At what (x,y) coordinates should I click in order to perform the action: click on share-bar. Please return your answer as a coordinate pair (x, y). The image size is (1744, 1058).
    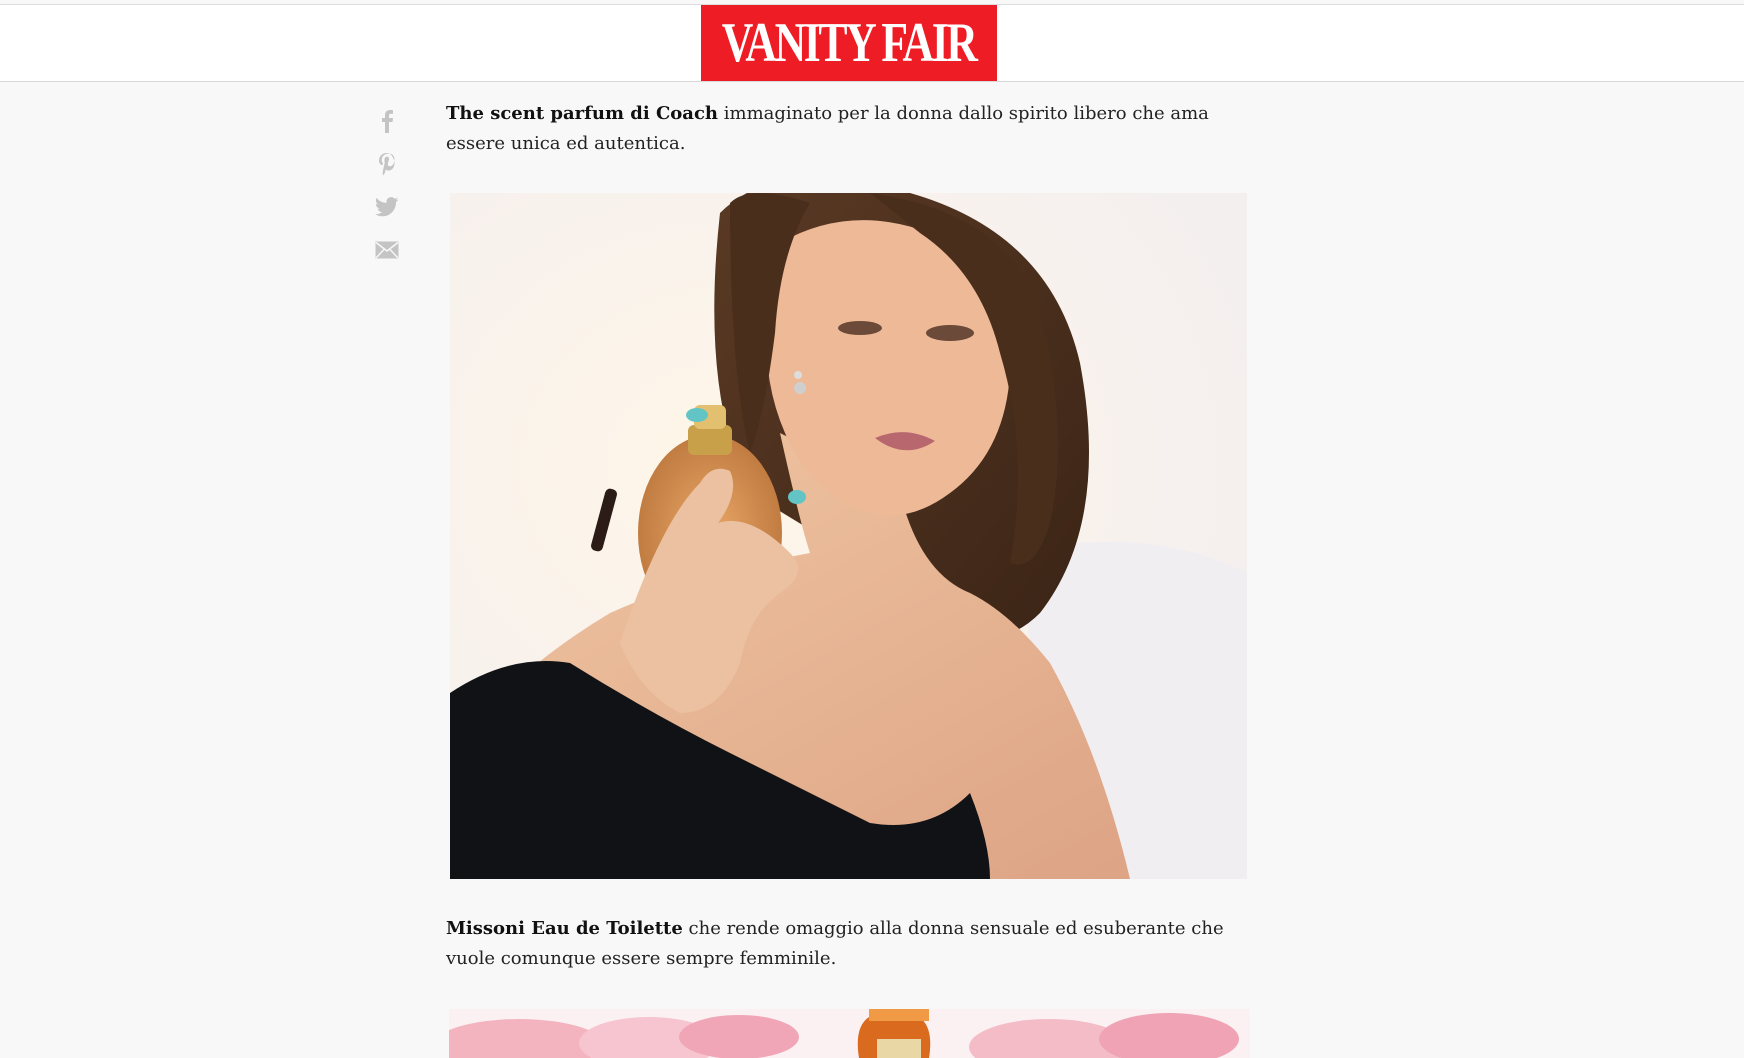
    Looking at the image, I should click on (387, 192).